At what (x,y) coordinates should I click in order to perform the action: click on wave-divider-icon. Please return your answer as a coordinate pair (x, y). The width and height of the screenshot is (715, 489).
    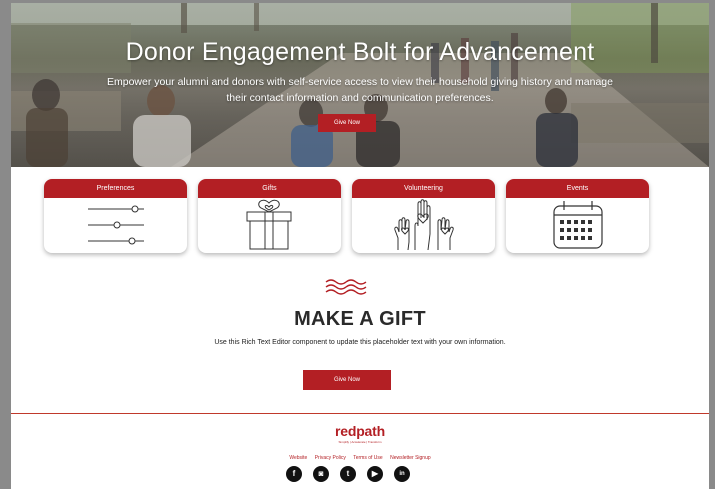
    Looking at the image, I should click on (346, 287).